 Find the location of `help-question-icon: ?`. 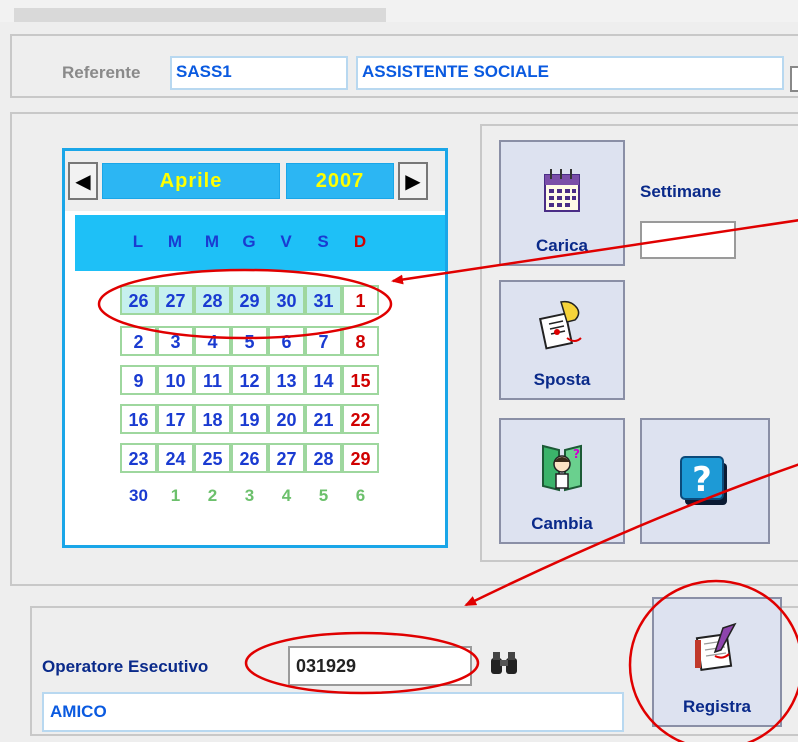

help-question-icon: ? is located at coordinates (705, 481).